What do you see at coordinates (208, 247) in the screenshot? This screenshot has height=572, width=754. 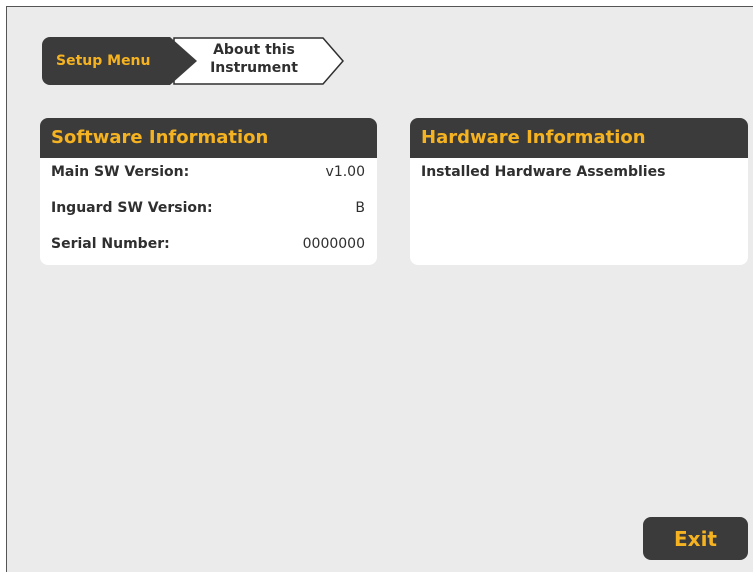 I see `serial-number-row: Serial Number: 0000000` at bounding box center [208, 247].